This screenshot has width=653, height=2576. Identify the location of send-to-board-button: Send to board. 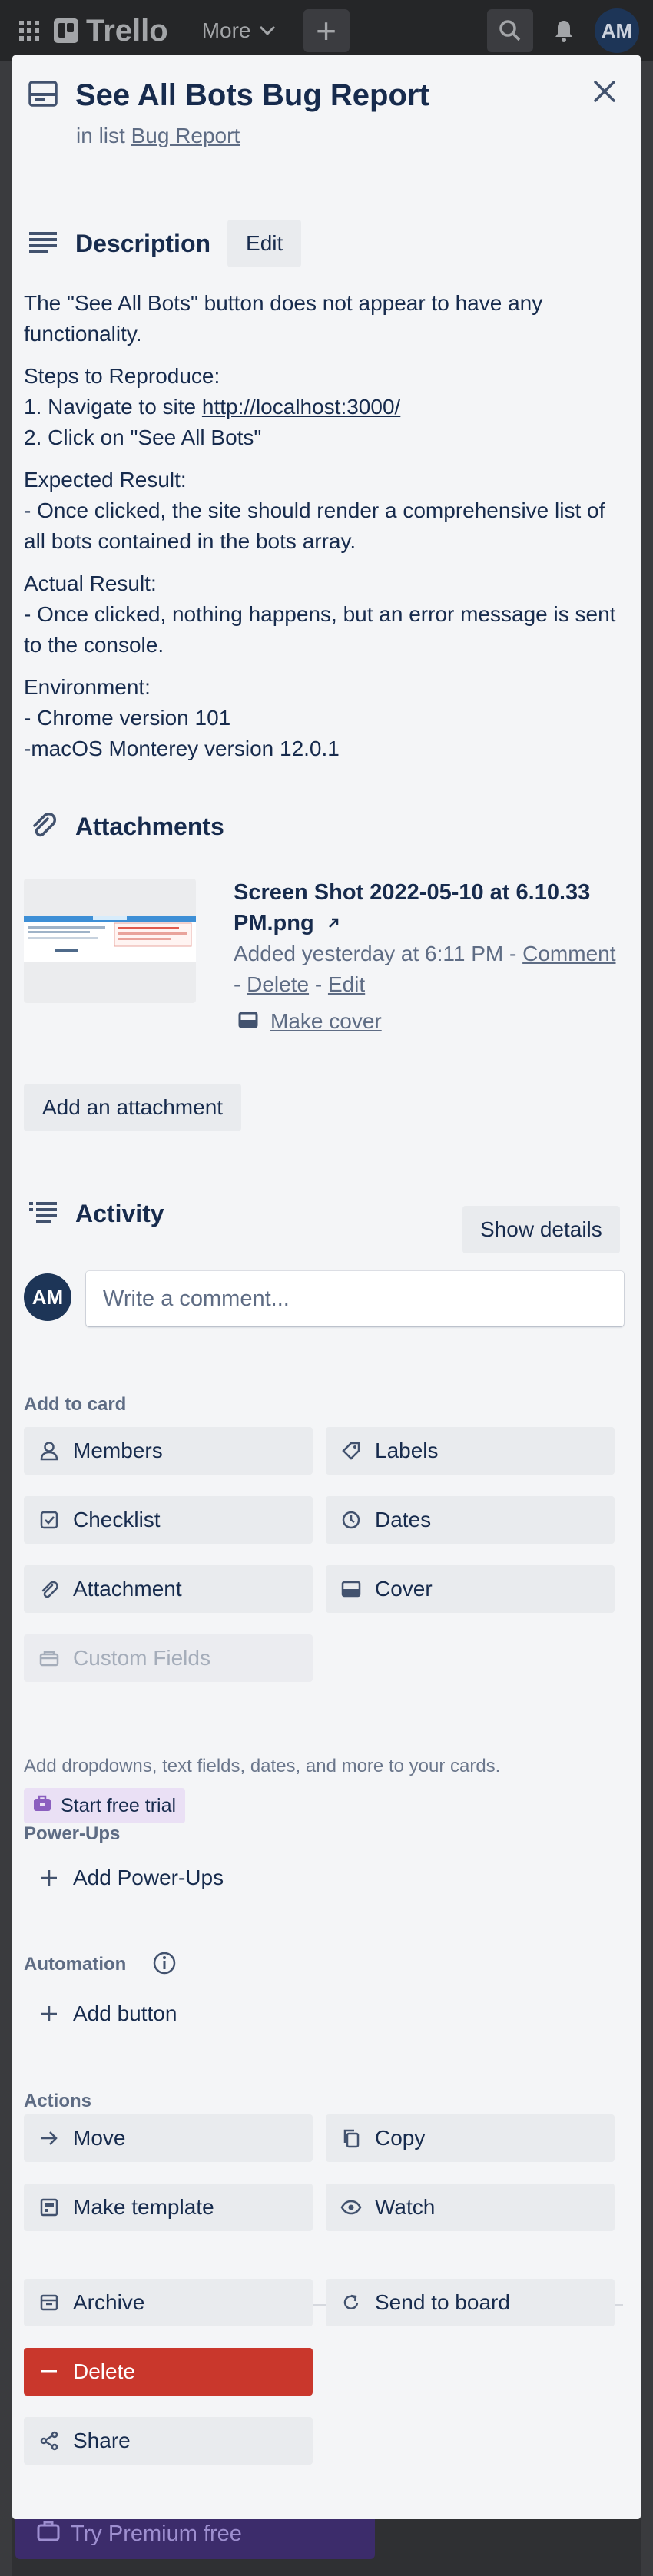
(471, 2302).